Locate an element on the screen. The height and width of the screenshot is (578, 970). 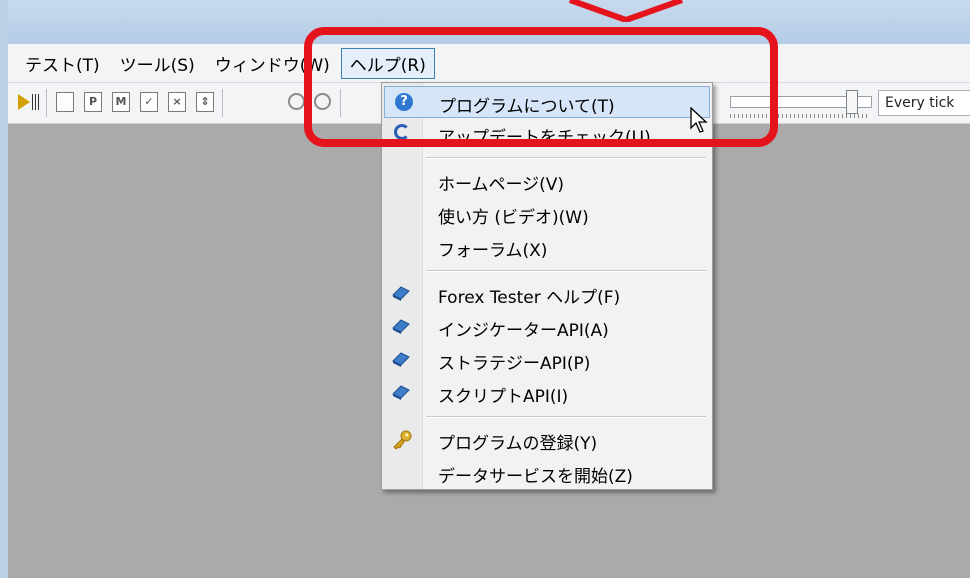
menu-item-homepage: ホームページ(V) is located at coordinates (547, 181).